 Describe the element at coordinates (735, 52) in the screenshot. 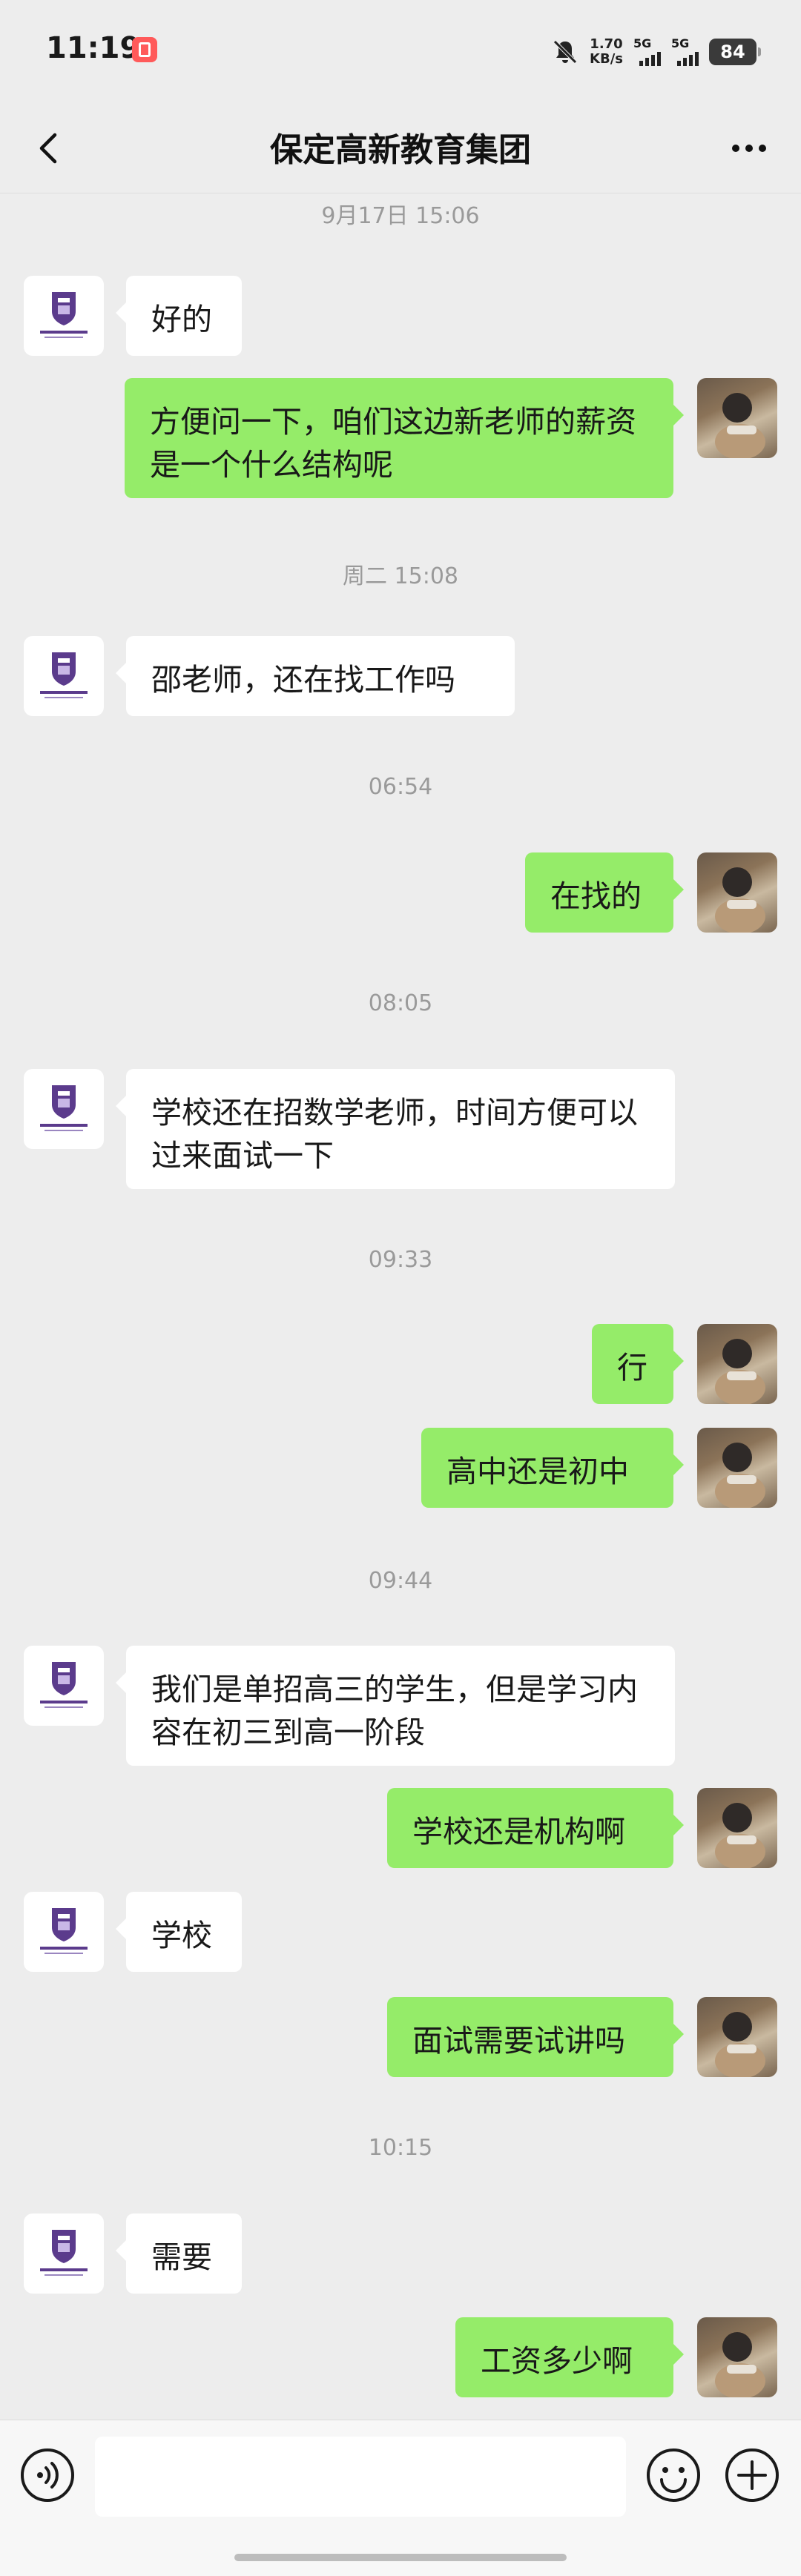

I see `battery-icon: 84` at that location.